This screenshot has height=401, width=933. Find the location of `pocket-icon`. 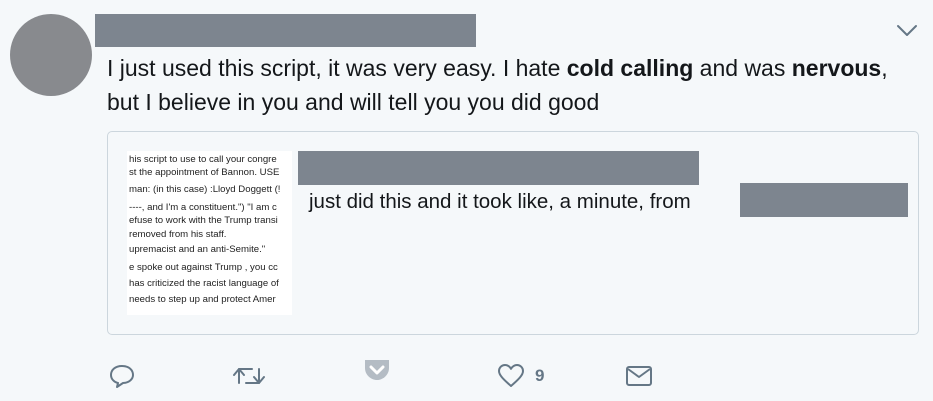

pocket-icon is located at coordinates (377, 370).